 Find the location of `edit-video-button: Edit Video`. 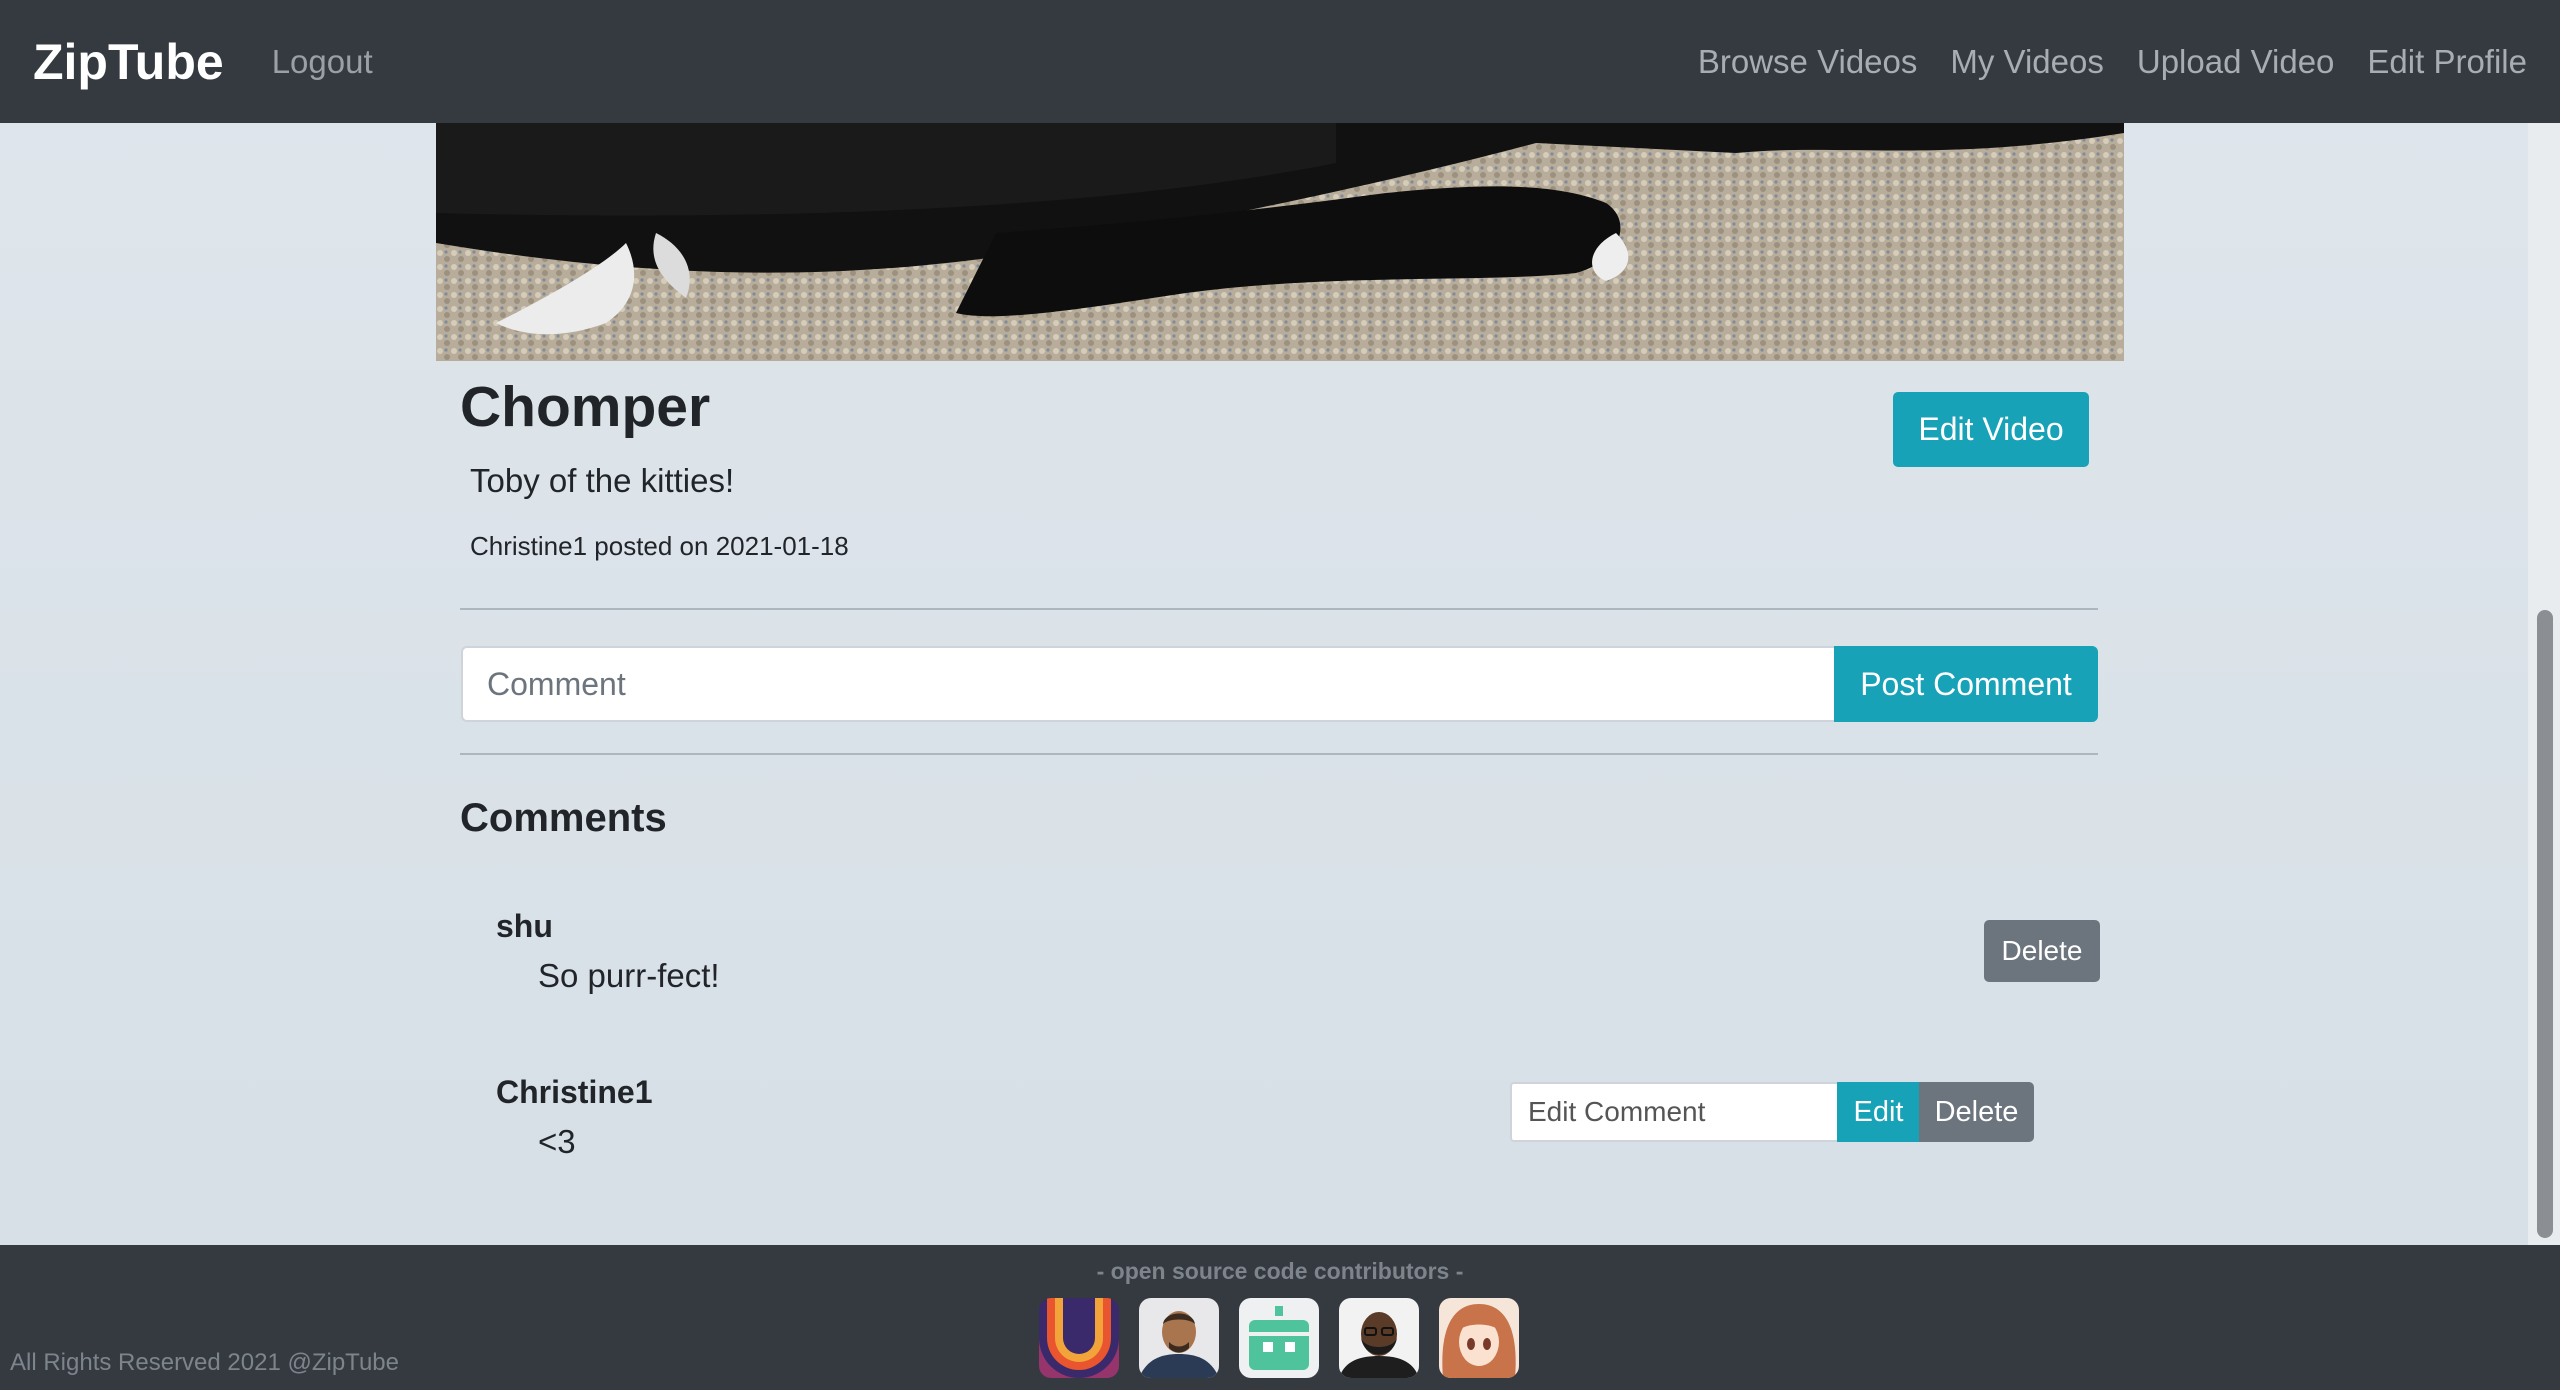

edit-video-button: Edit Video is located at coordinates (1991, 429).